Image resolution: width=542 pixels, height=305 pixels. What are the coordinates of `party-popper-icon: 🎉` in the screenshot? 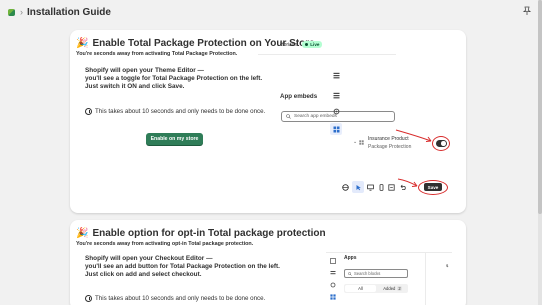 It's located at (82, 233).